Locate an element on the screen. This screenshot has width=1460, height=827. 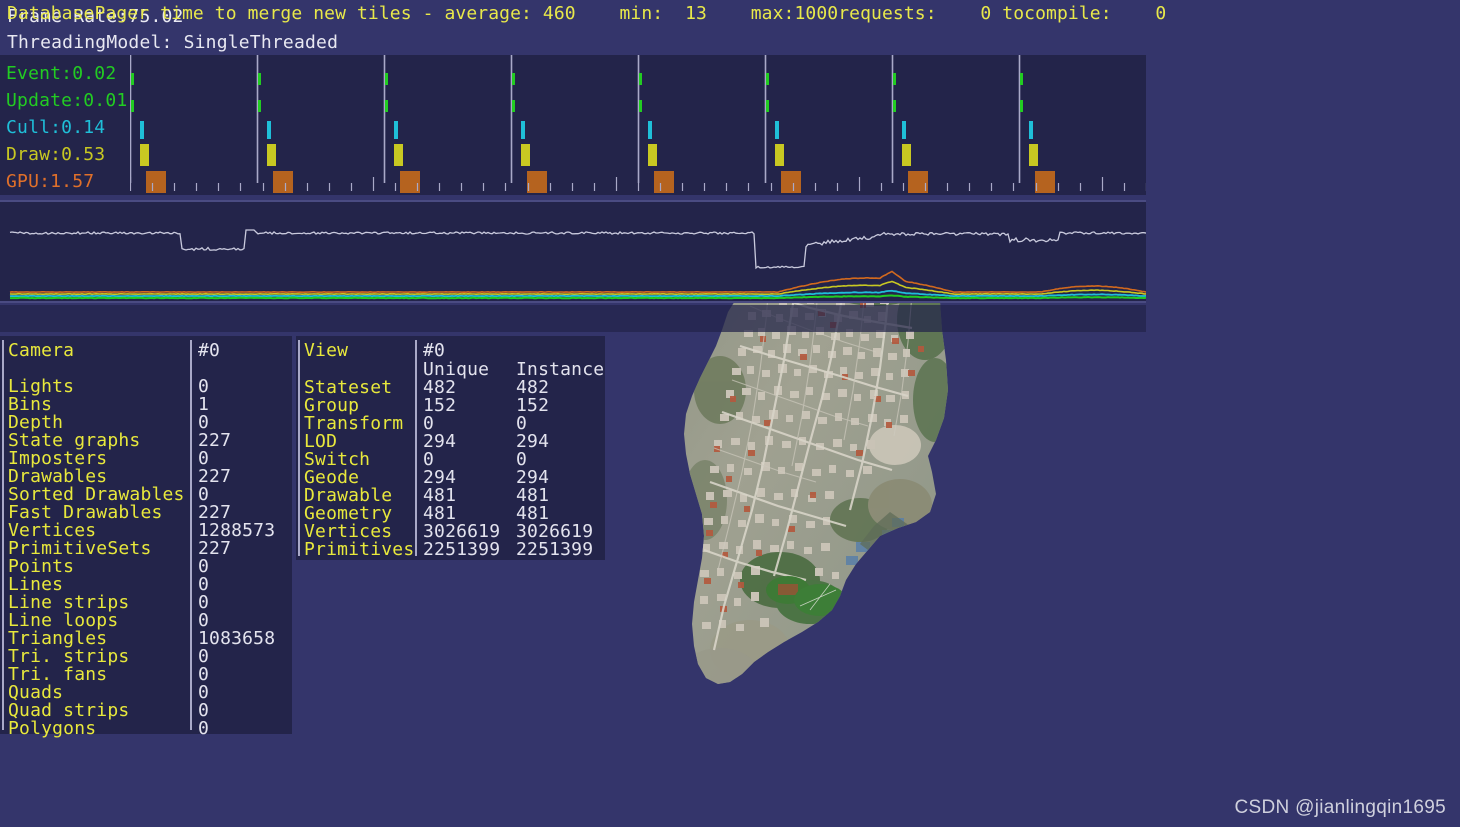
view-stat-unique: 2251399 is located at coordinates (462, 549).